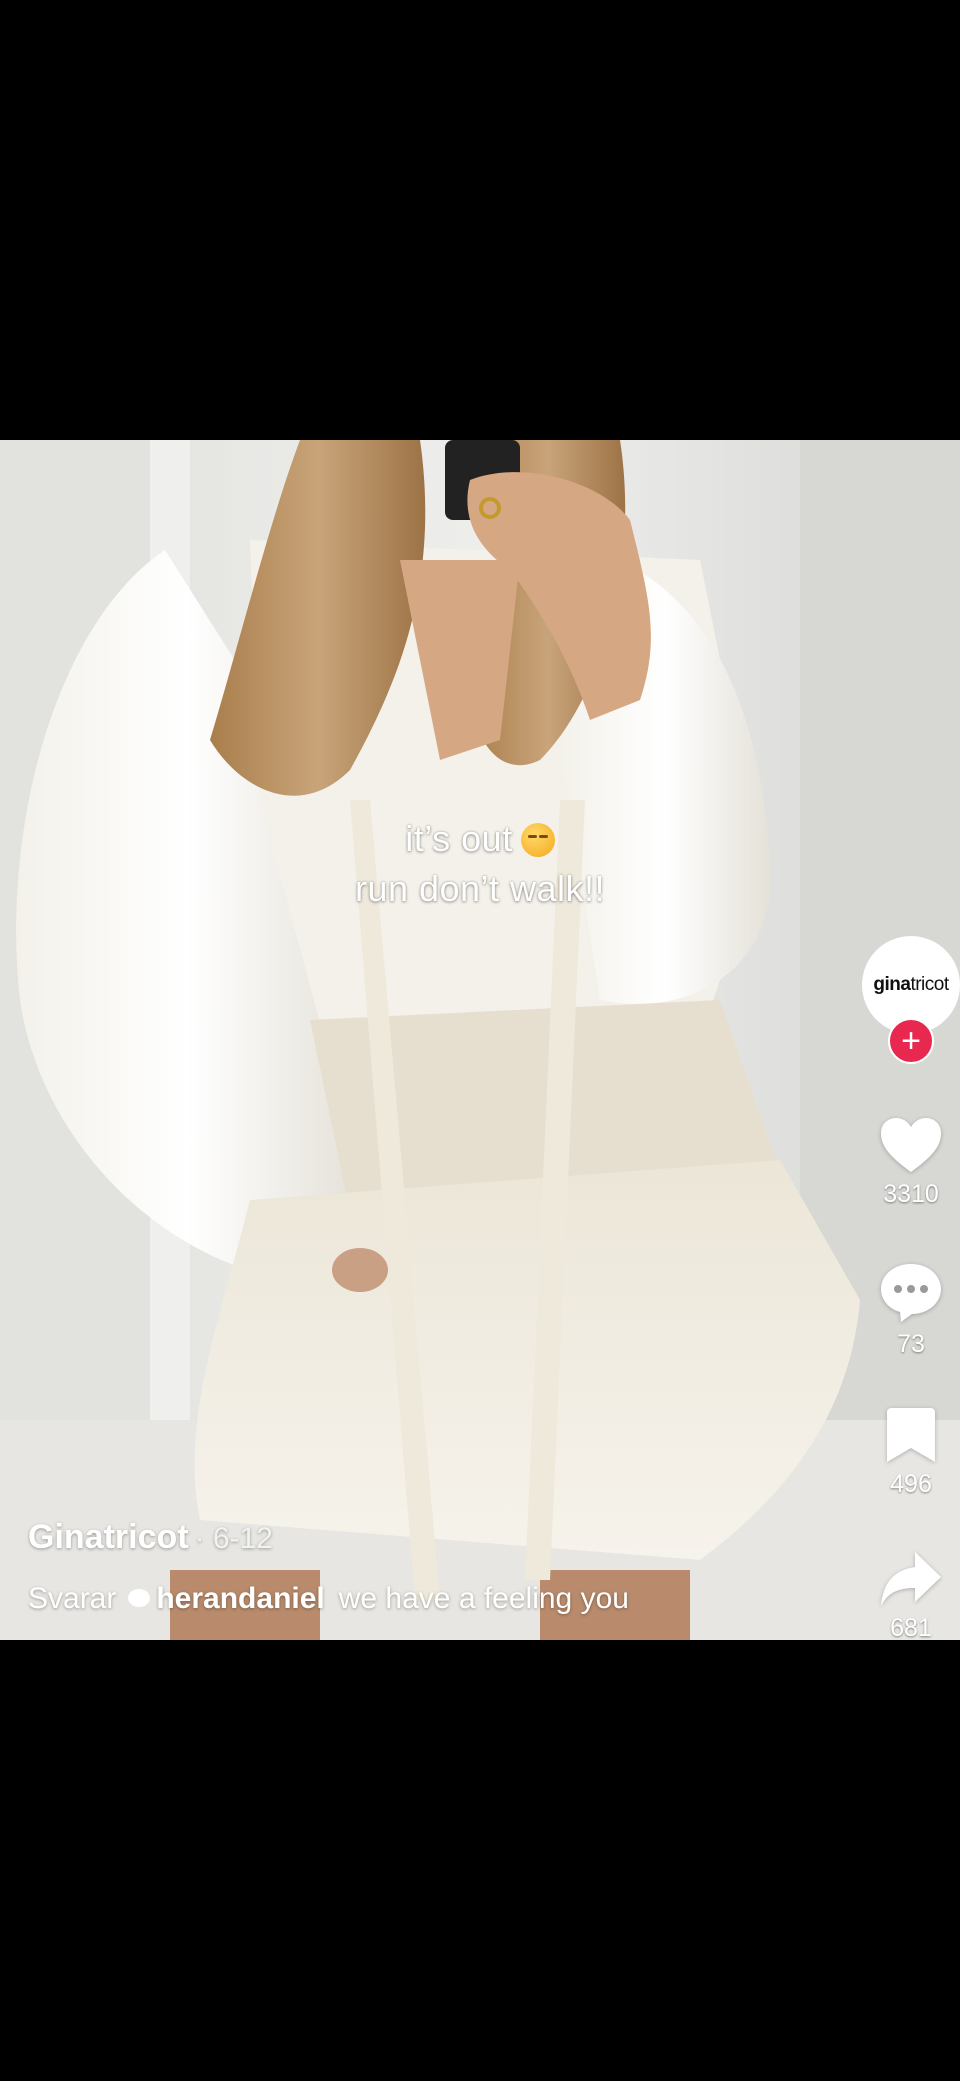 The width and height of the screenshot is (960, 2081). I want to click on video-caption-line-2: run don’t walk!!, so click(480, 888).